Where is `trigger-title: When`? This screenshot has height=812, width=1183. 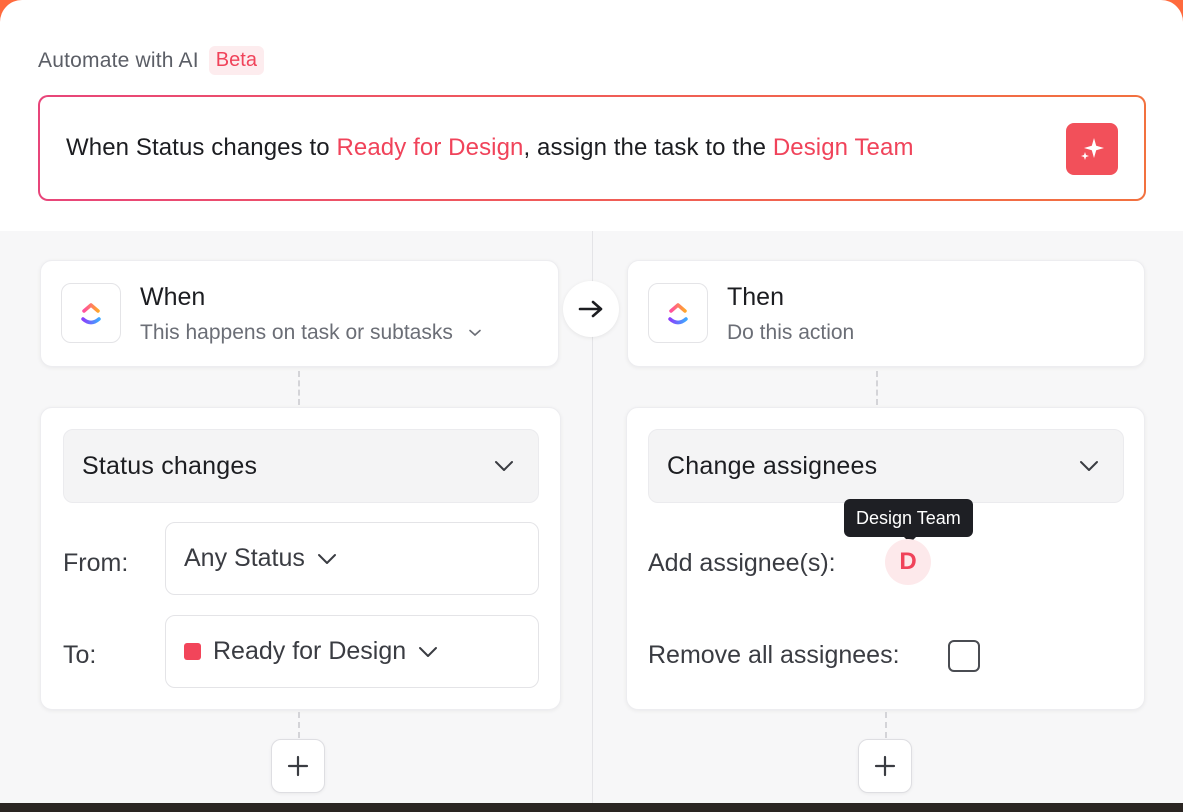
trigger-title: When is located at coordinates (173, 297).